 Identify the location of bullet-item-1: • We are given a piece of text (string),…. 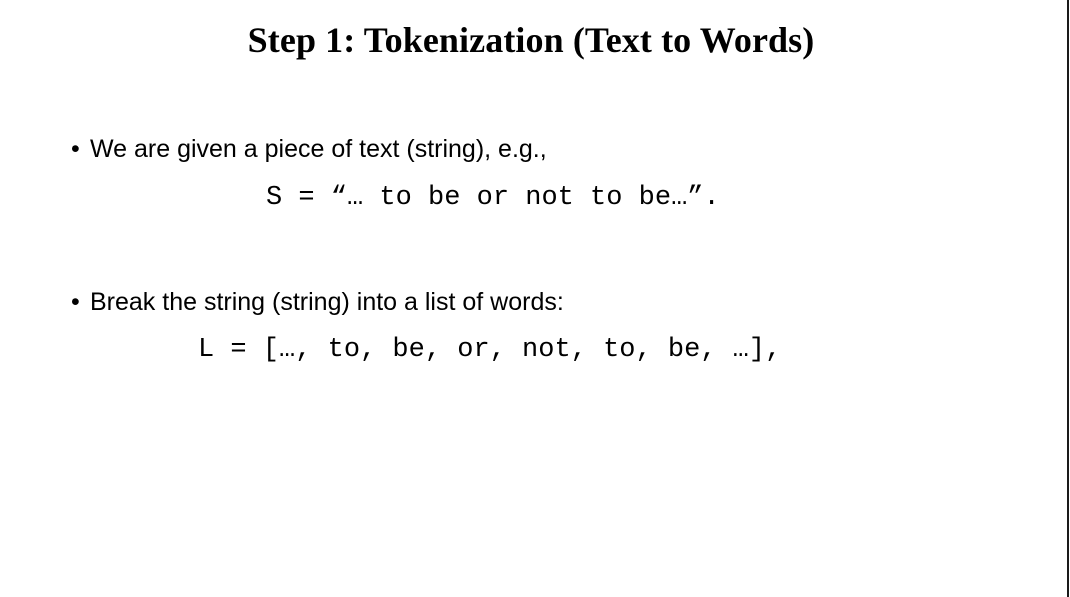
(546, 149).